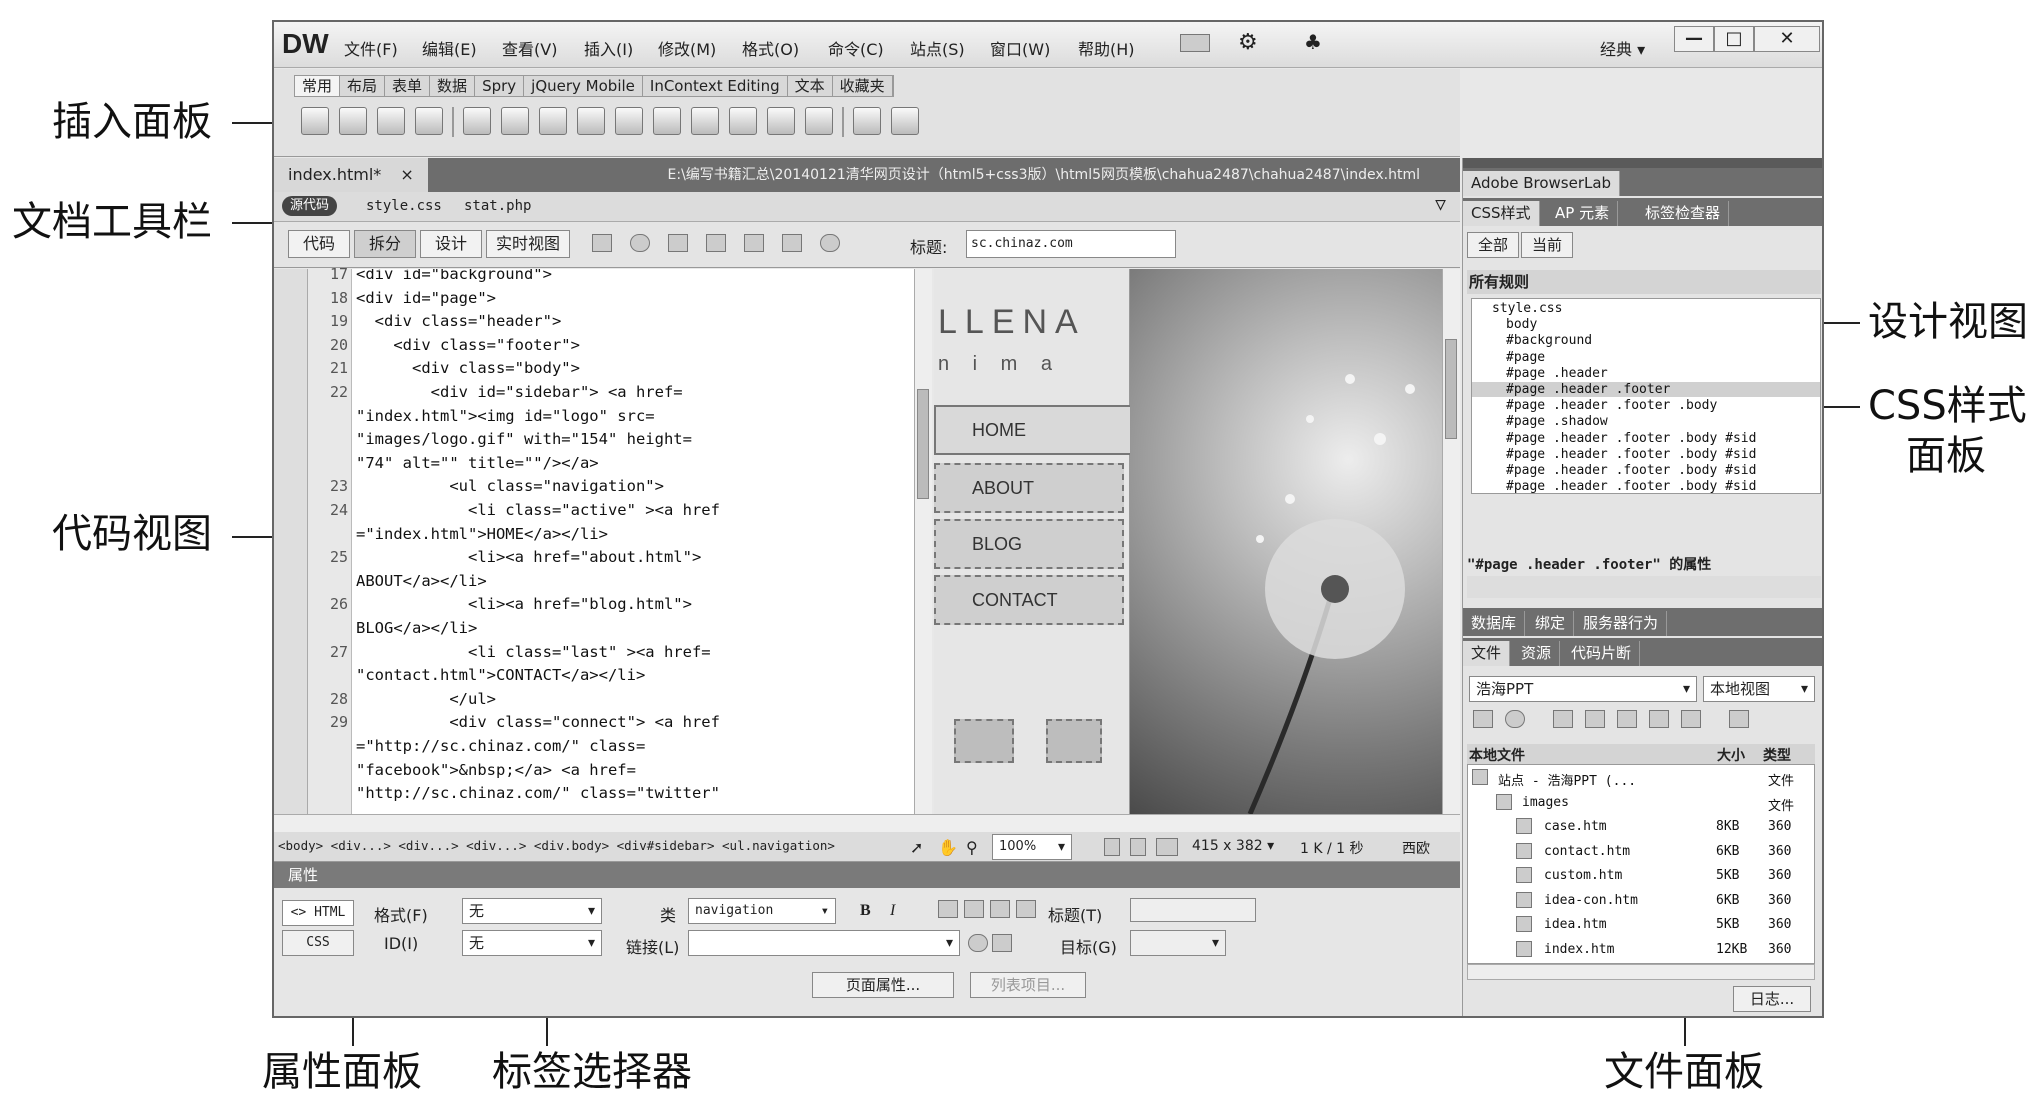  I want to click on maximize-button: □, so click(1734, 39).